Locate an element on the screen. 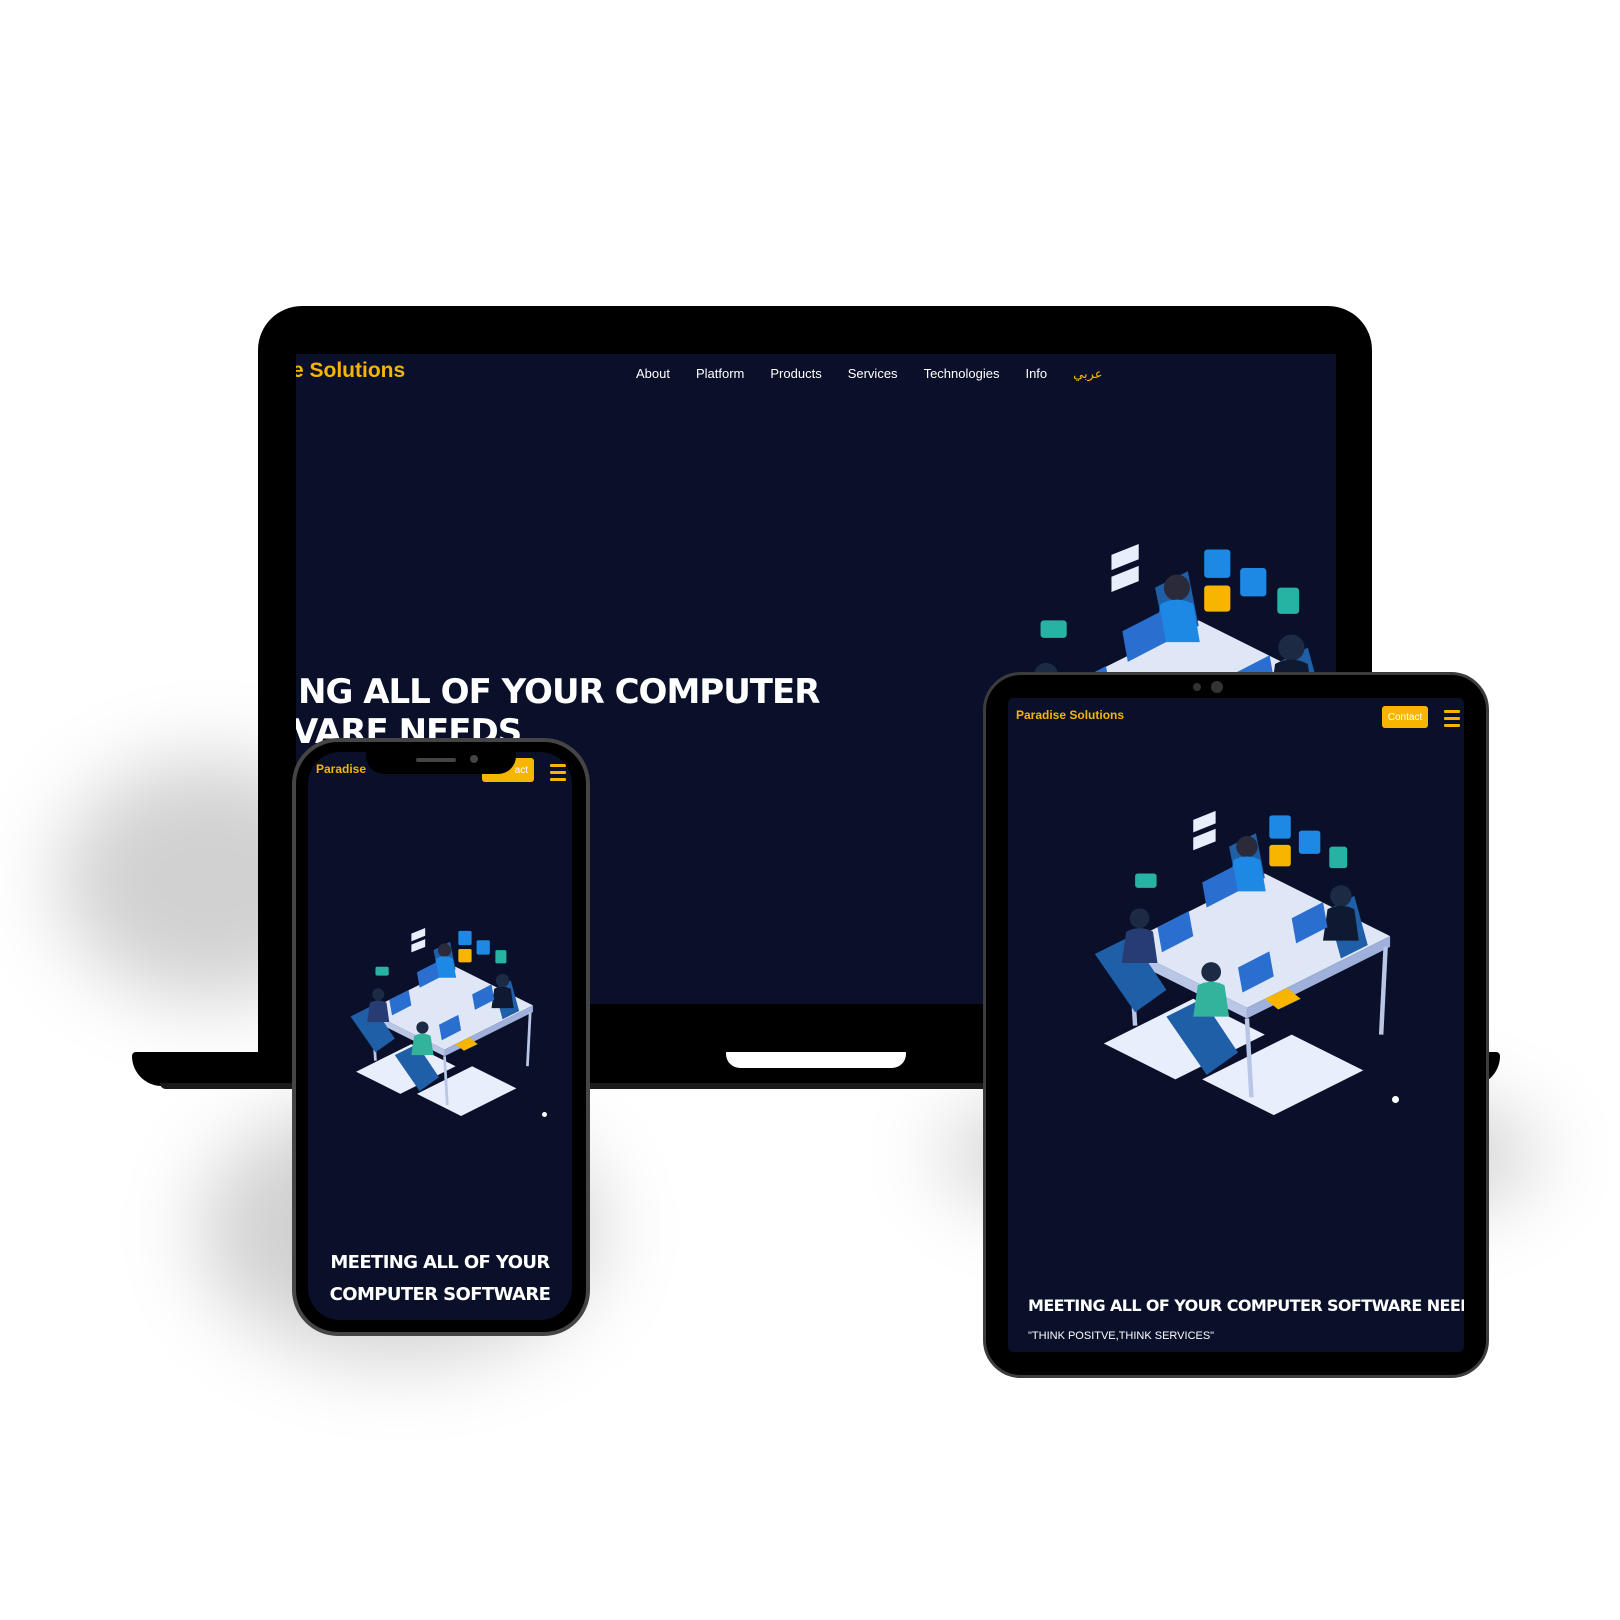 The image size is (1620, 1620). phone-hero-title-line2: COMPUTER SOFTWARE is located at coordinates (440, 1294).